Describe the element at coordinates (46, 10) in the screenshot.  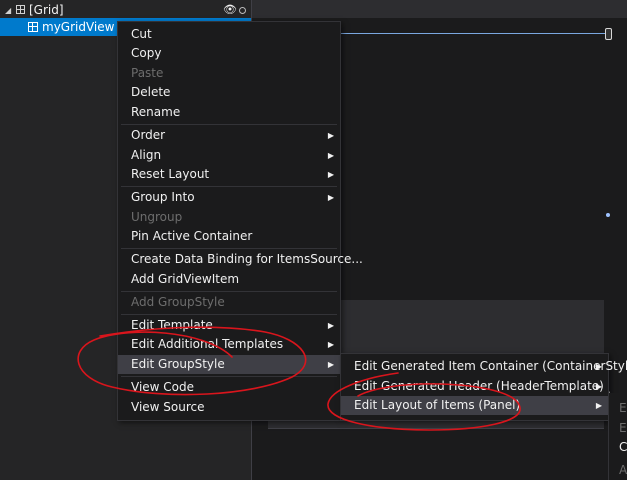
I see `tree-item-label: [Grid]` at that location.